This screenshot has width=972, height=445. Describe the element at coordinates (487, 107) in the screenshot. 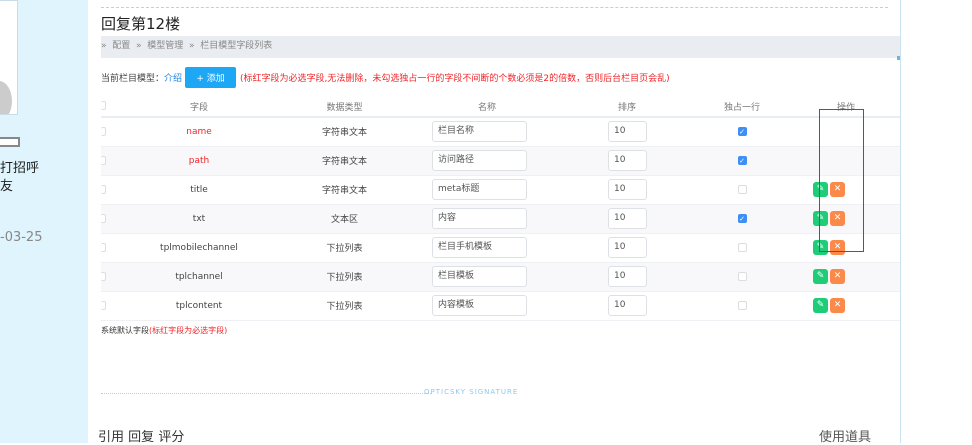

I see `col-name: 名称` at that location.